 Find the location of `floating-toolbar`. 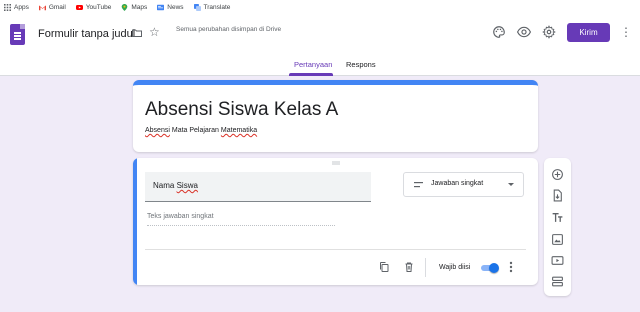

floating-toolbar is located at coordinates (557, 227).